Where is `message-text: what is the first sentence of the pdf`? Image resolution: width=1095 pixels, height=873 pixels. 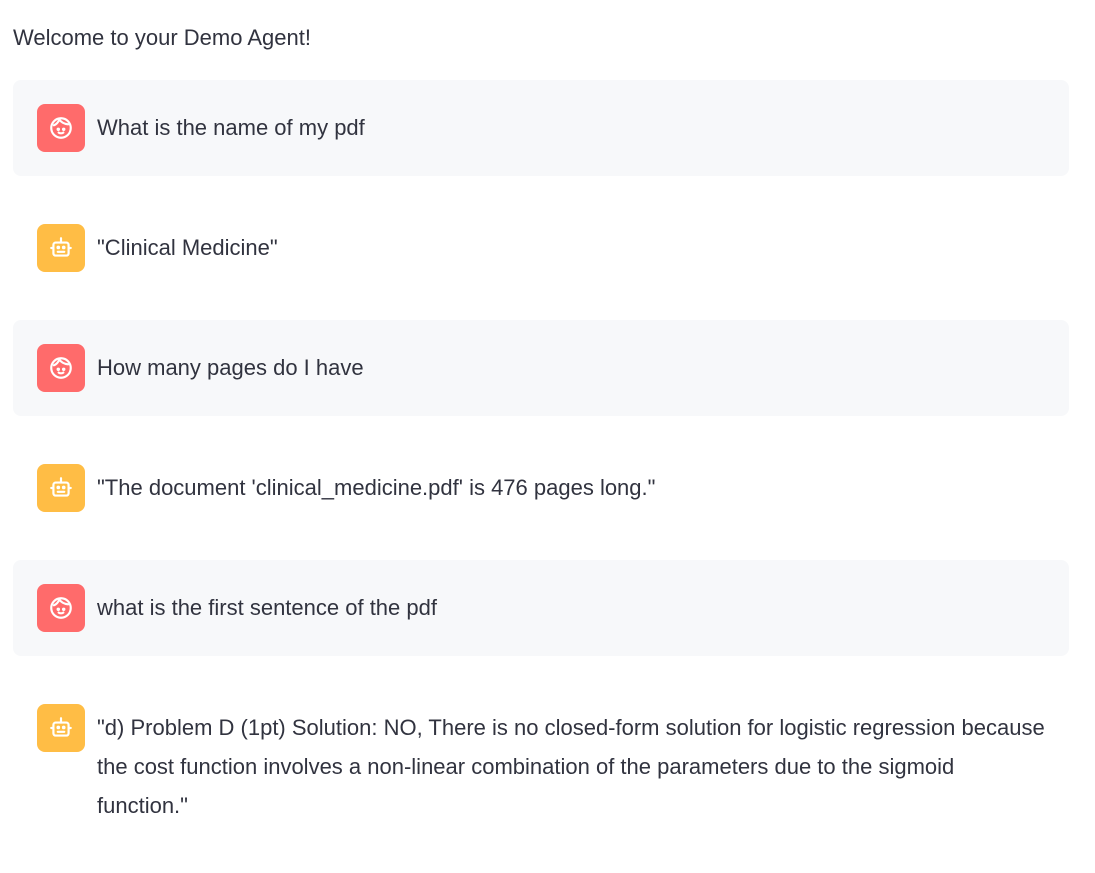 message-text: what is the first sentence of the pdf is located at coordinates (267, 607).